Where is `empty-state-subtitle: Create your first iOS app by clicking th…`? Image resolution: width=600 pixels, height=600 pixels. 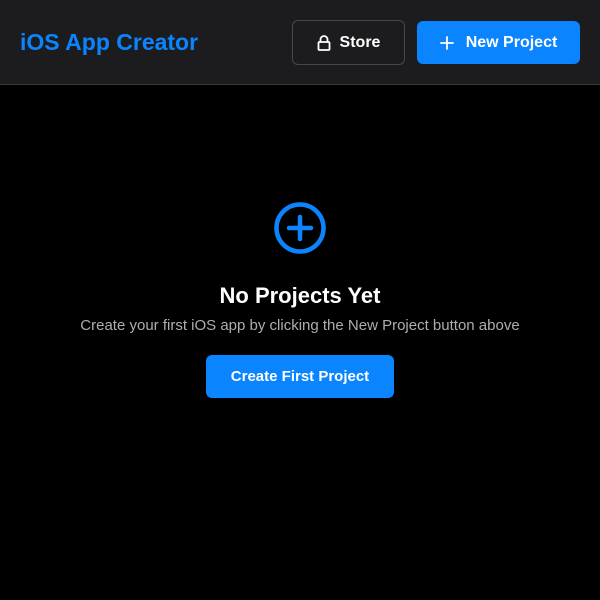
empty-state-subtitle: Create your first iOS app by clicking th… is located at coordinates (300, 325).